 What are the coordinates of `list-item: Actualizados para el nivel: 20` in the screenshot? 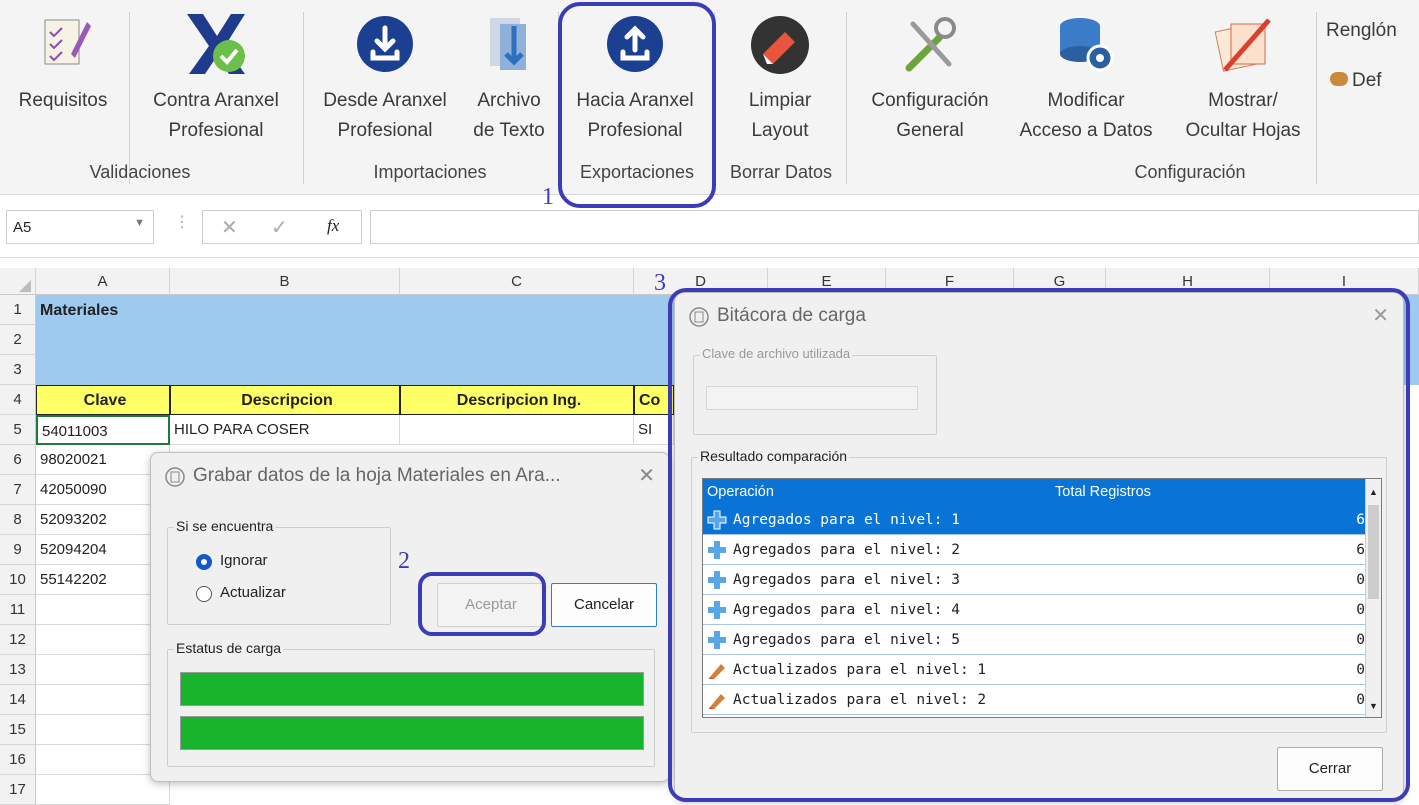 It's located at (1036, 700).